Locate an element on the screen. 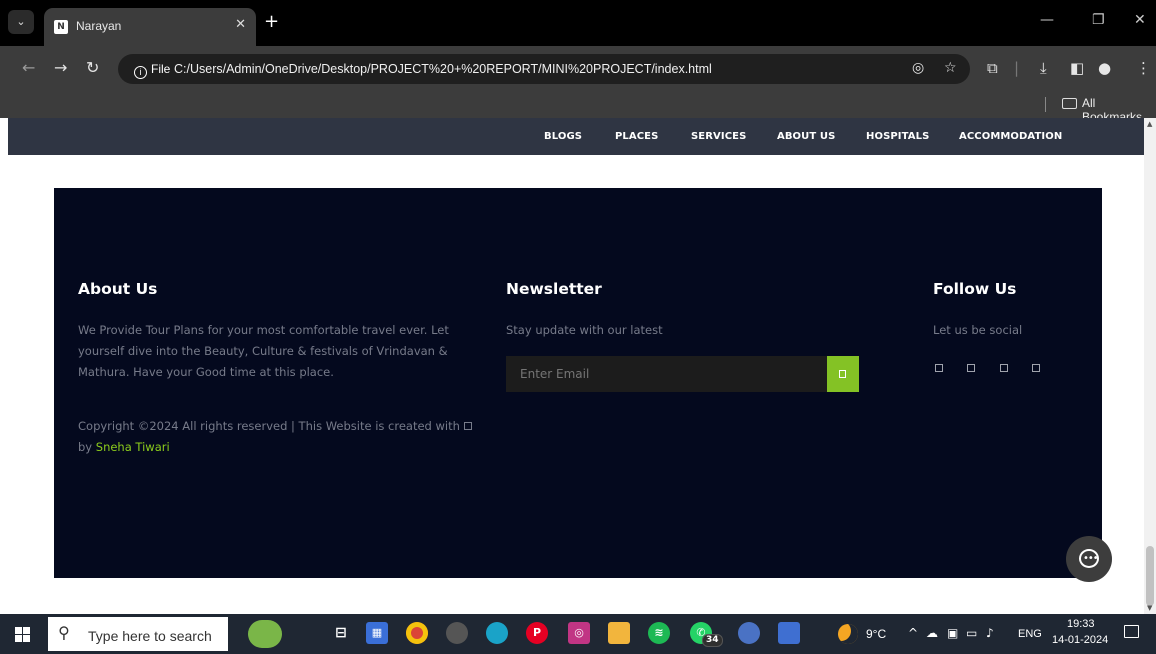 This screenshot has width=1156, height=654. copyright-by: by is located at coordinates (85, 447).